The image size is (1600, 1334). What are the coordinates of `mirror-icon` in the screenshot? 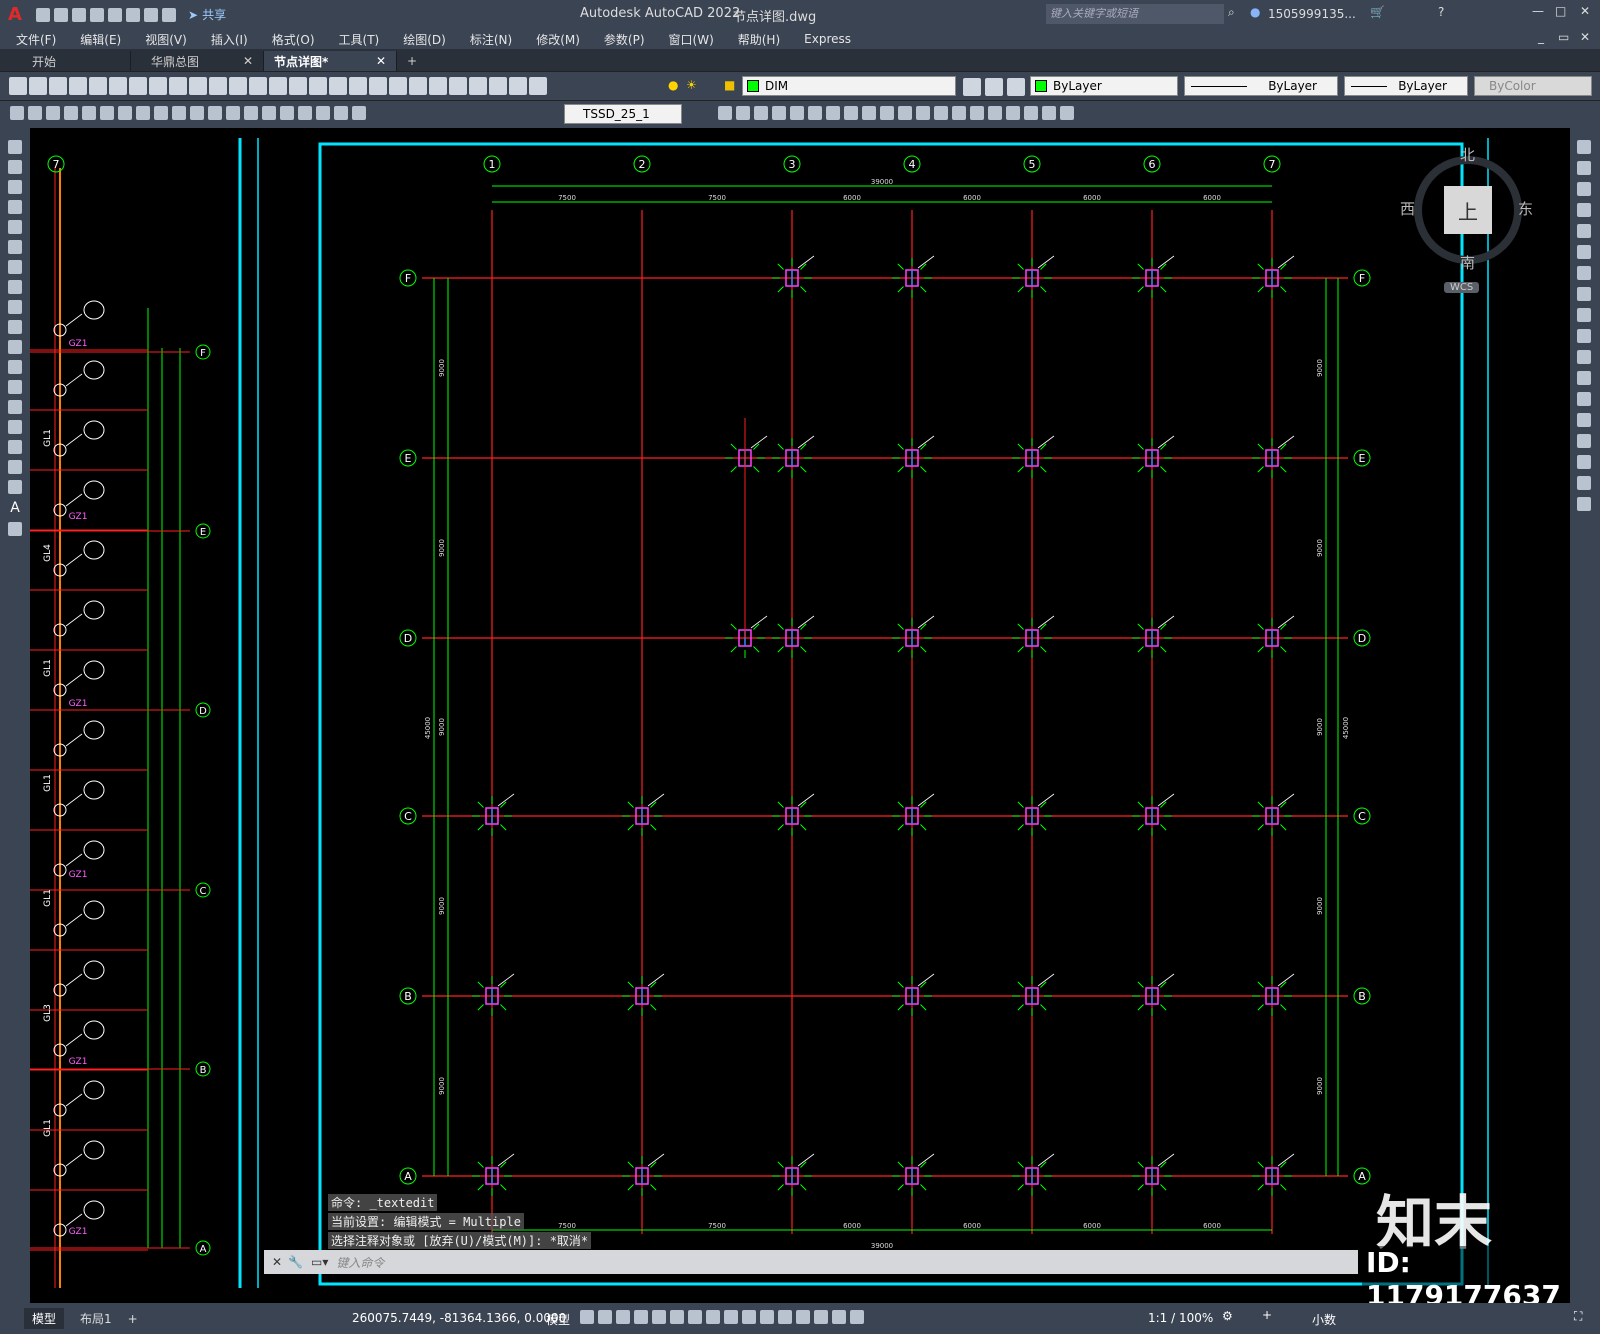 It's located at (1584, 189).